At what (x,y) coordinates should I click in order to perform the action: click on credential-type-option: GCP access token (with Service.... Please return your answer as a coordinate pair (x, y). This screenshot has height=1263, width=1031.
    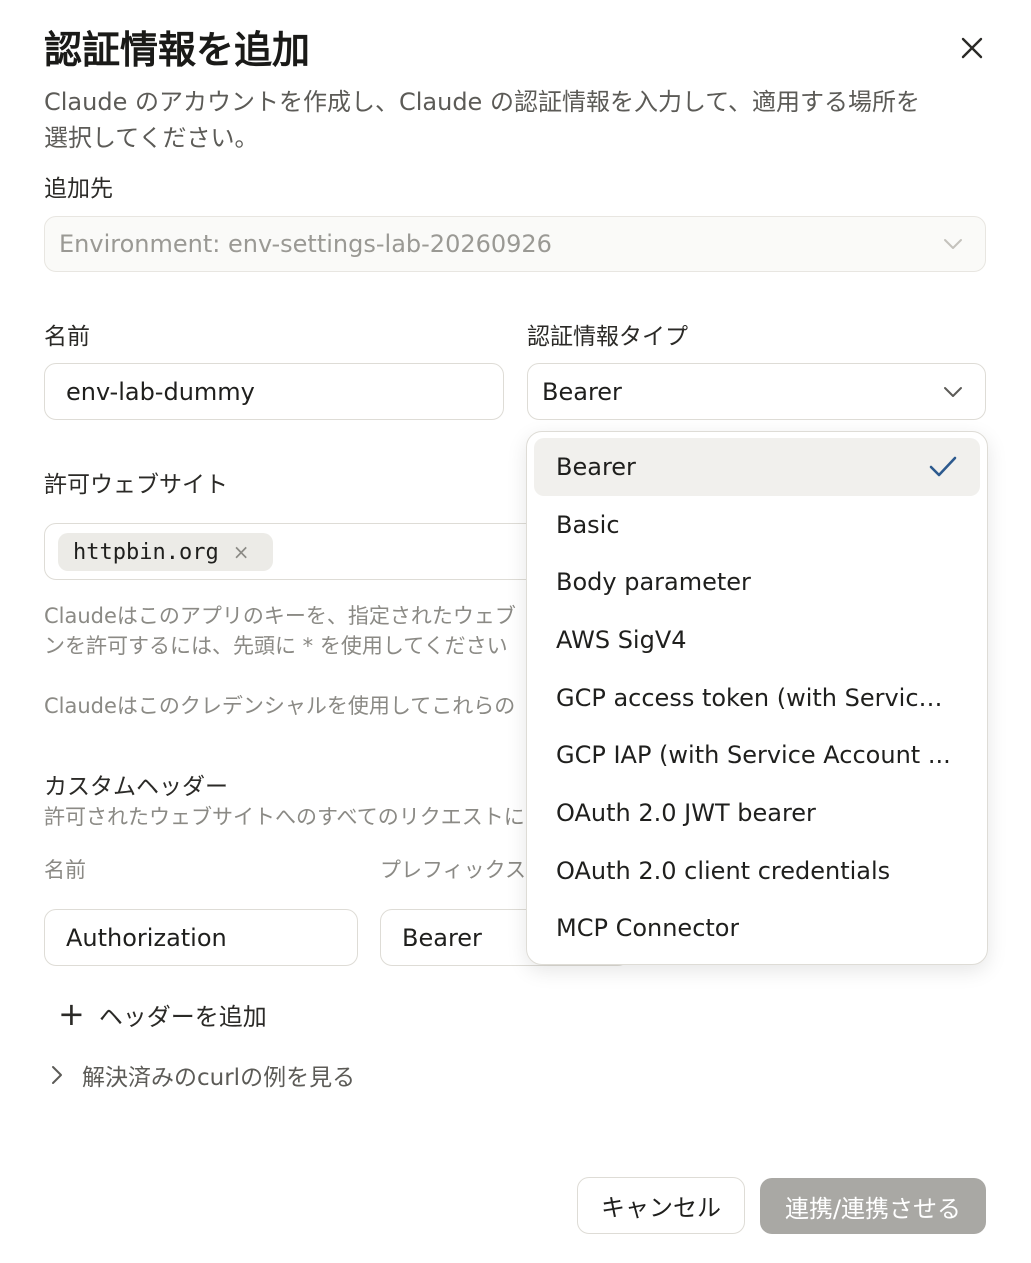
    Looking at the image, I should click on (757, 698).